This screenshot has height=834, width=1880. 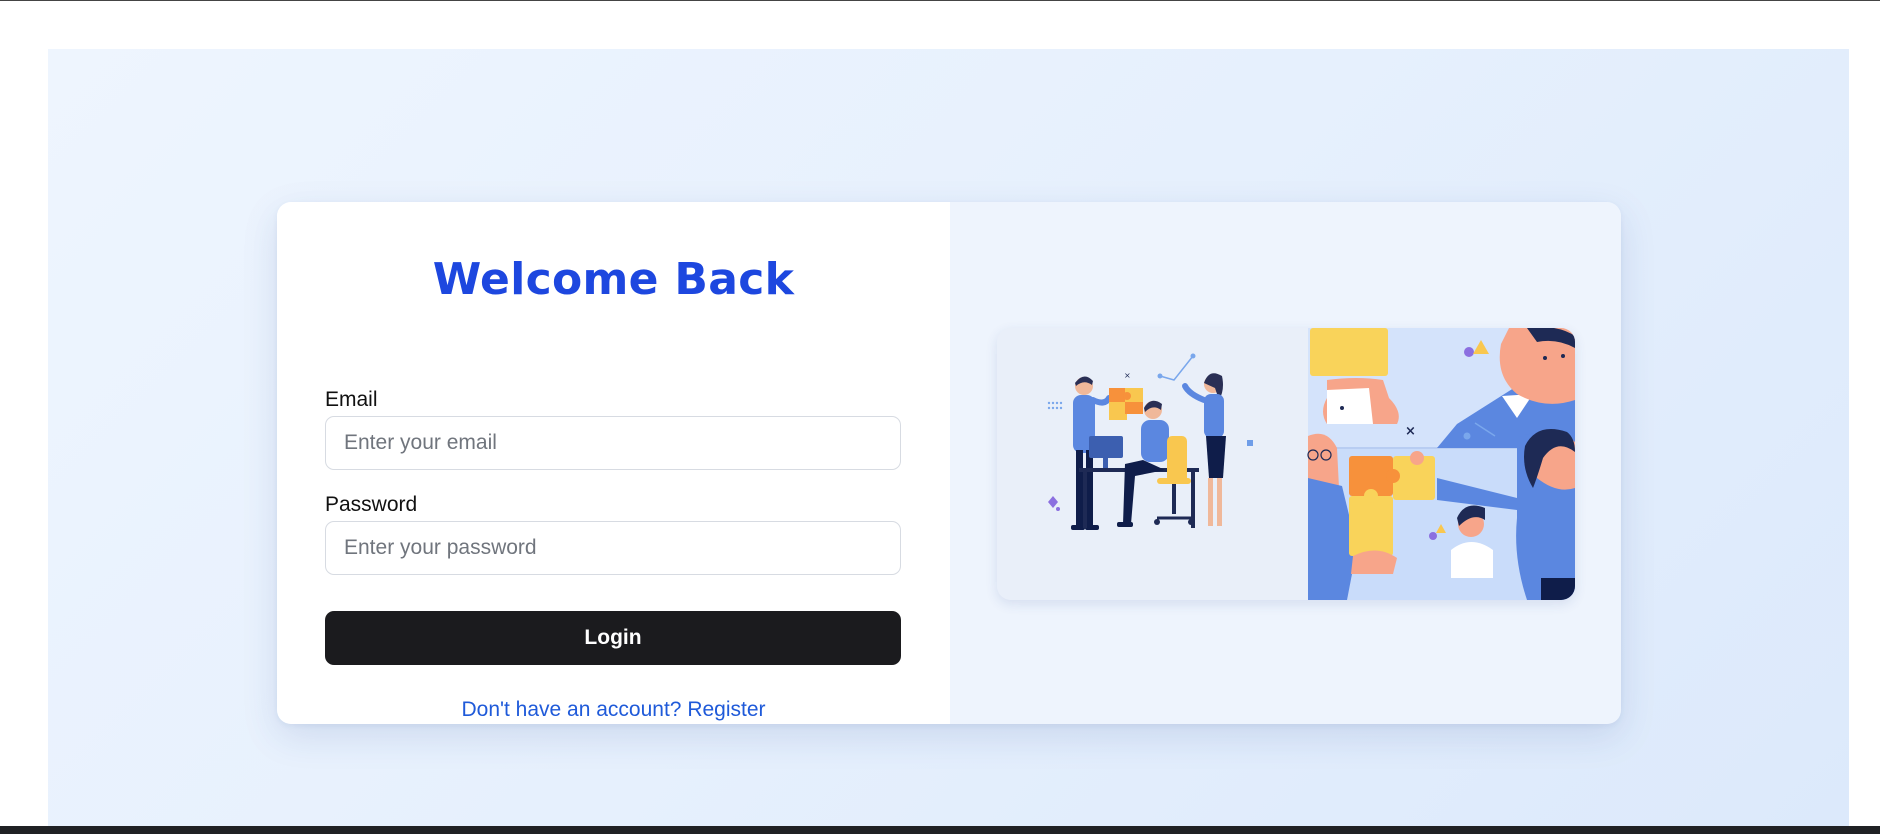 What do you see at coordinates (613, 279) in the screenshot?
I see `page-title: Welcome Back` at bounding box center [613, 279].